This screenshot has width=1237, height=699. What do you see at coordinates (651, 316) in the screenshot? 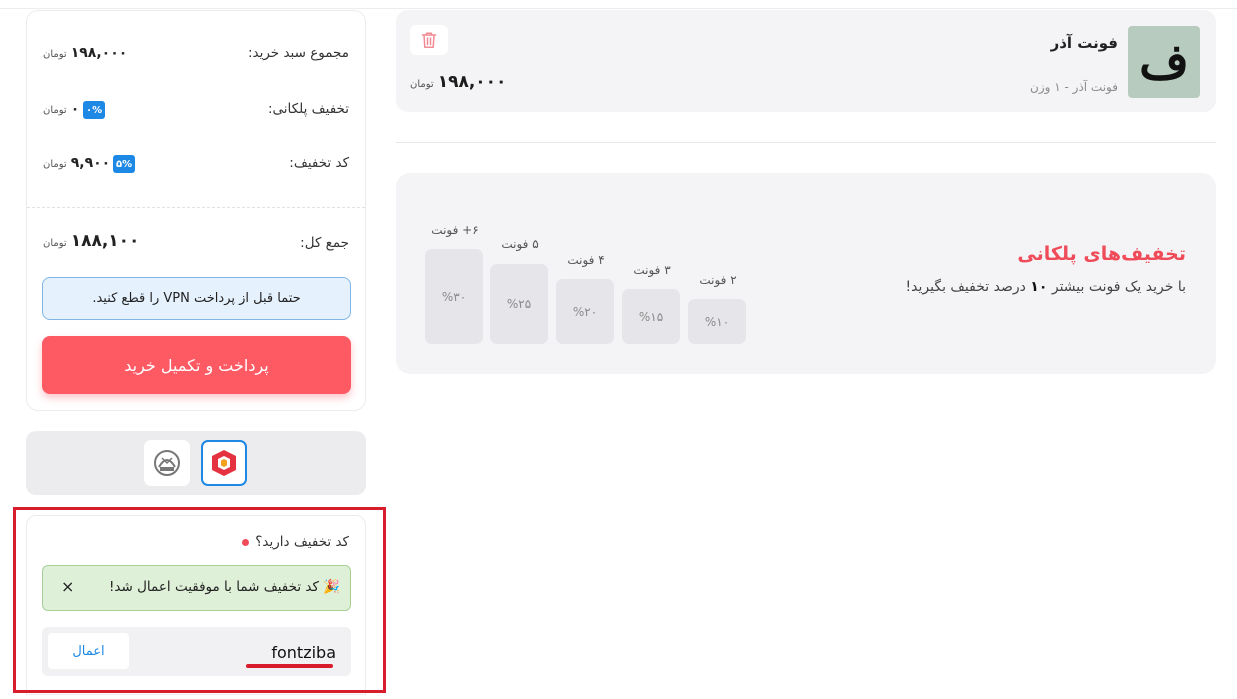
I see `tier-box: %۱۵` at bounding box center [651, 316].